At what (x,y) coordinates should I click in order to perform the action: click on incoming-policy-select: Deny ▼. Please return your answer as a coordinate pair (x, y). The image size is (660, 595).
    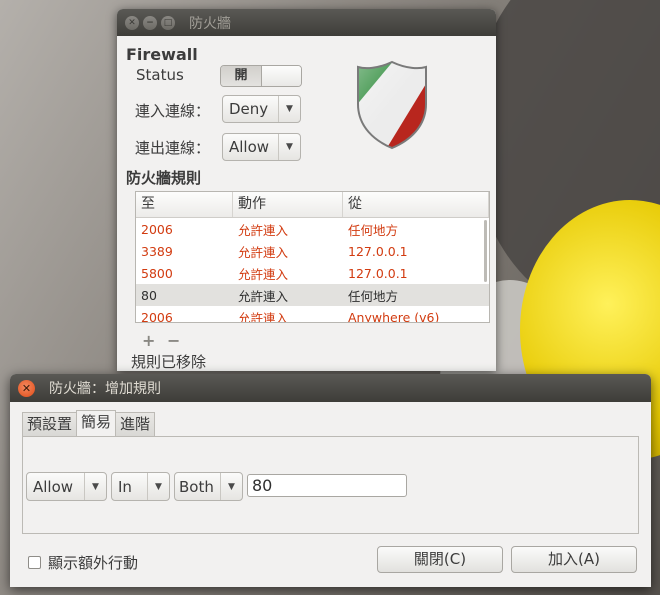
    Looking at the image, I should click on (261, 109).